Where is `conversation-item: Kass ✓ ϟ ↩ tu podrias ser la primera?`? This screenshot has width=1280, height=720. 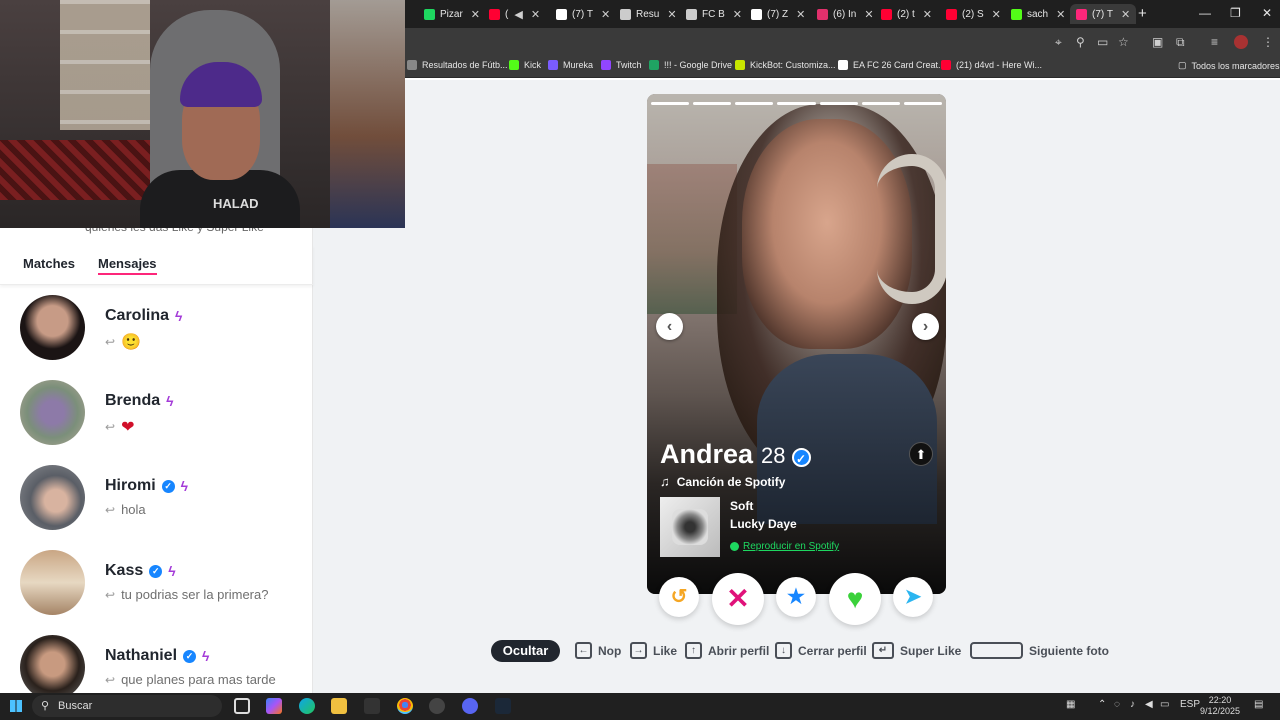
conversation-item: Kass ✓ ϟ ↩ tu podrias ser la primera? is located at coordinates (156, 592).